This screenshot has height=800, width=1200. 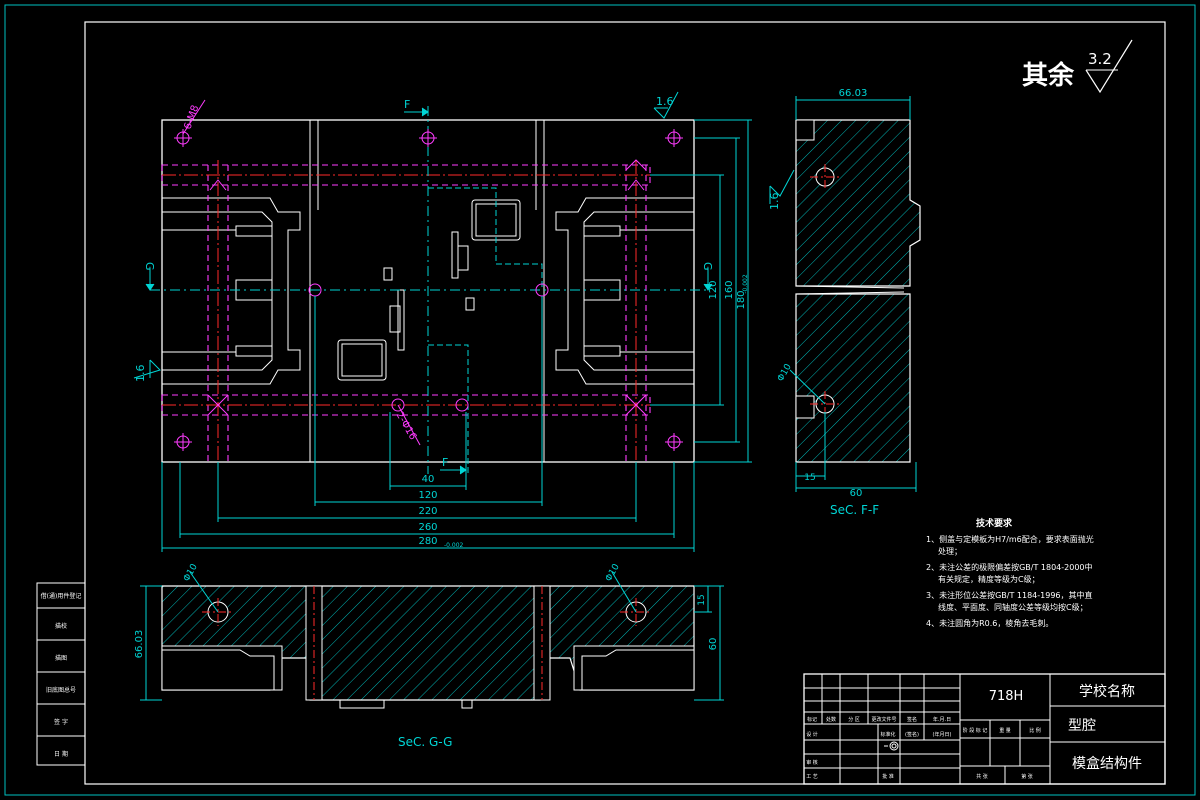 I want to click on dim-280-tol: -0.002, so click(x=454, y=545).